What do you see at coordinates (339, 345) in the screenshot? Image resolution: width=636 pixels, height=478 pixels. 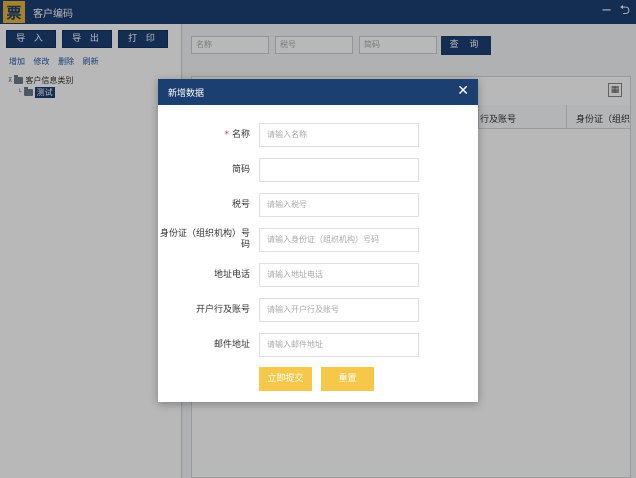 I see `email-input: 请输入邮件地址` at bounding box center [339, 345].